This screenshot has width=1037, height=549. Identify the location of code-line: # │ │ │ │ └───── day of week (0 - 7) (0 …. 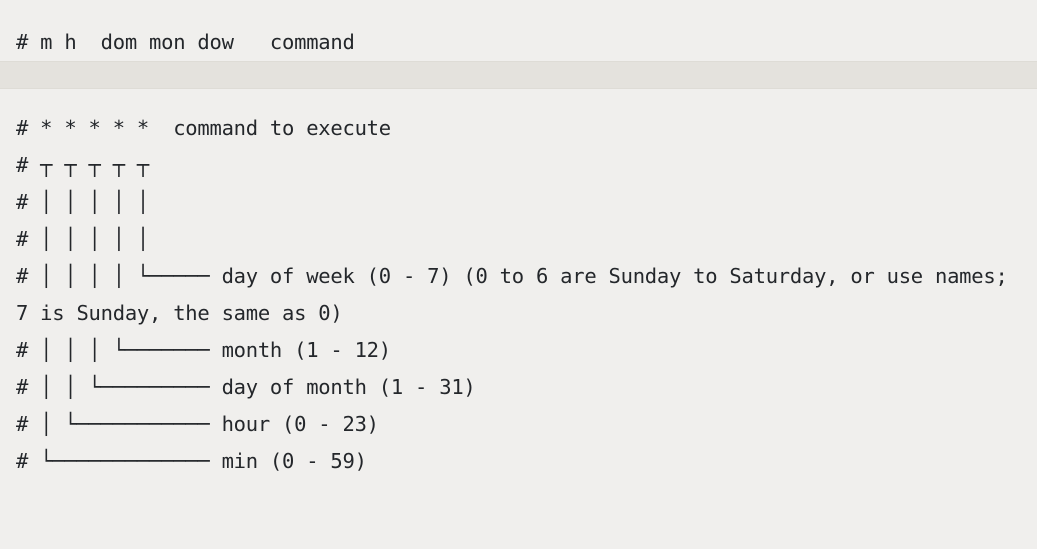
(518, 294).